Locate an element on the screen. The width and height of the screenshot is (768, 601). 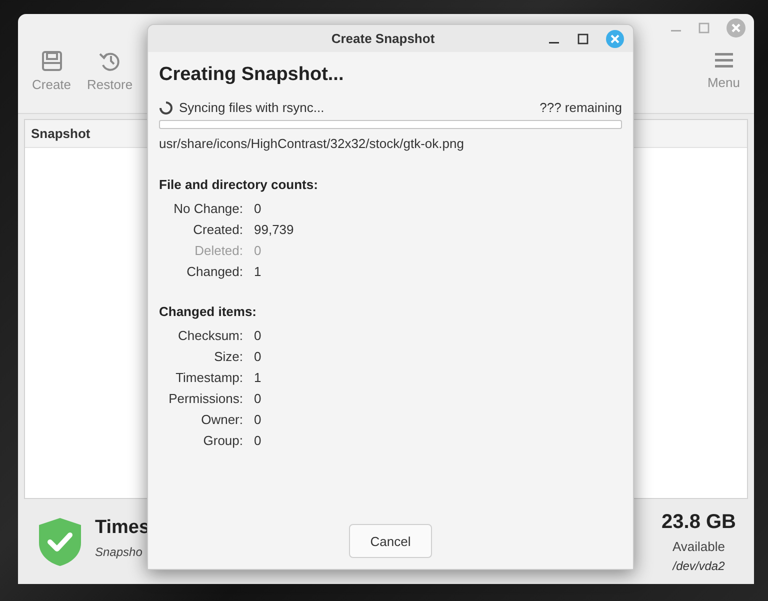
current-file-path: usr/share/icons/HighContrast/32x32/stock/gtk-ok.png is located at coordinates (312, 143).